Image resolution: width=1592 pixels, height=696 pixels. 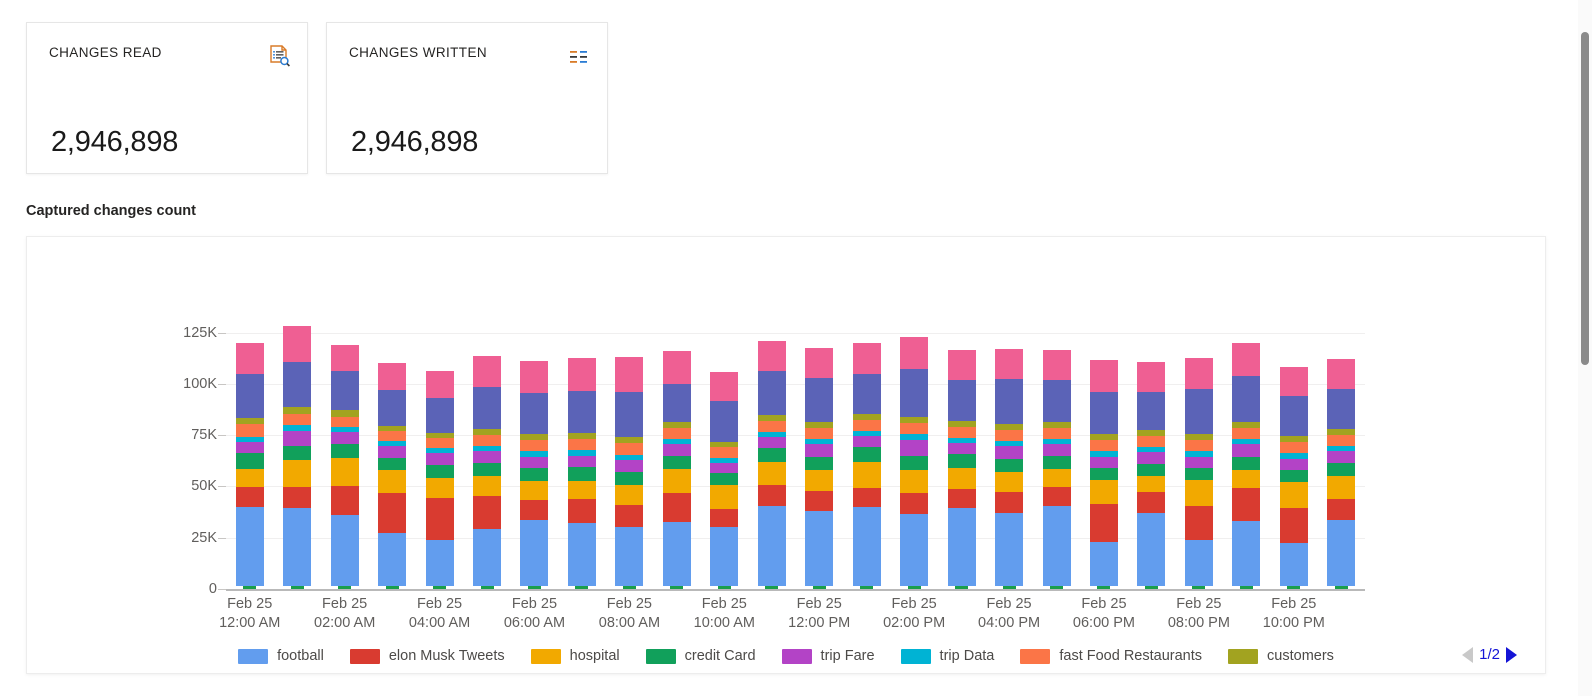 I want to click on legend-item: hospital, so click(x=575, y=656).